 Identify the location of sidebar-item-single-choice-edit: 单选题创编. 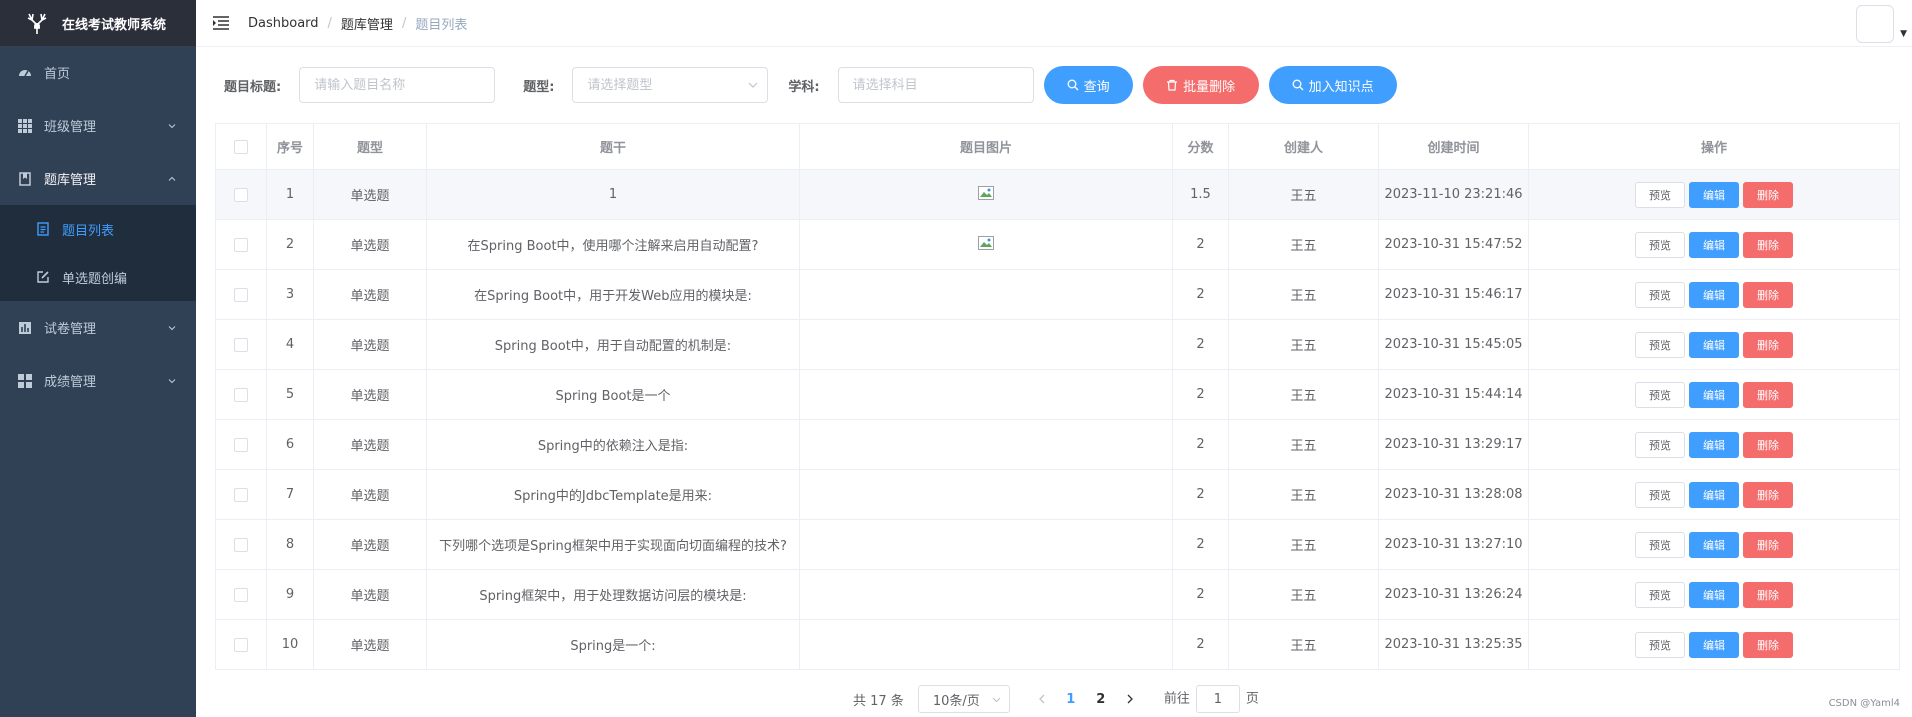
(98, 277).